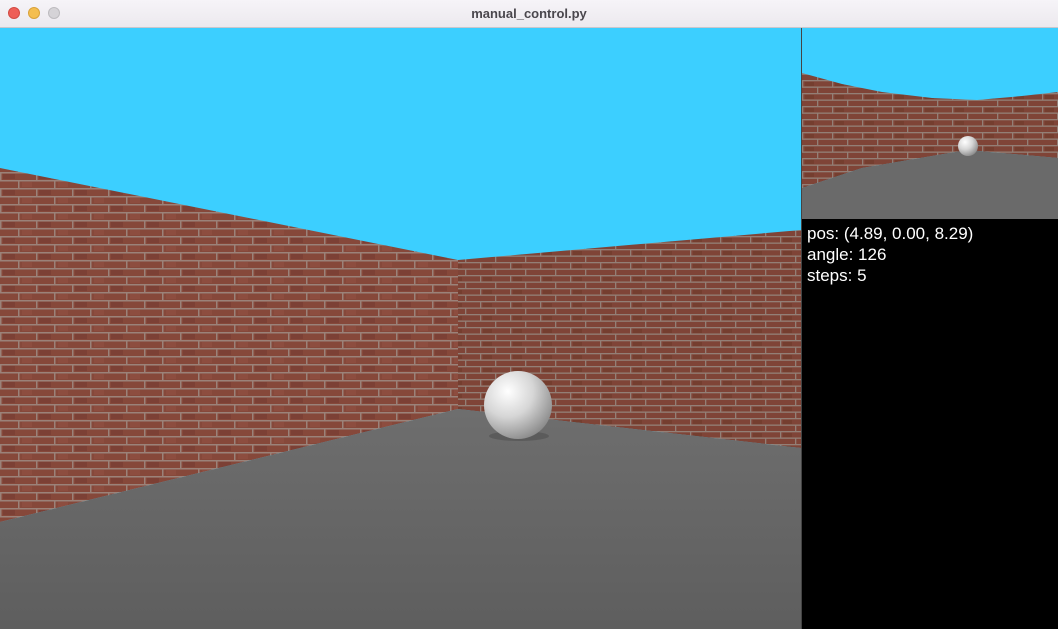 Image resolution: width=1058 pixels, height=629 pixels. What do you see at coordinates (837, 275) in the screenshot?
I see `steps-text: steps: 5` at bounding box center [837, 275].